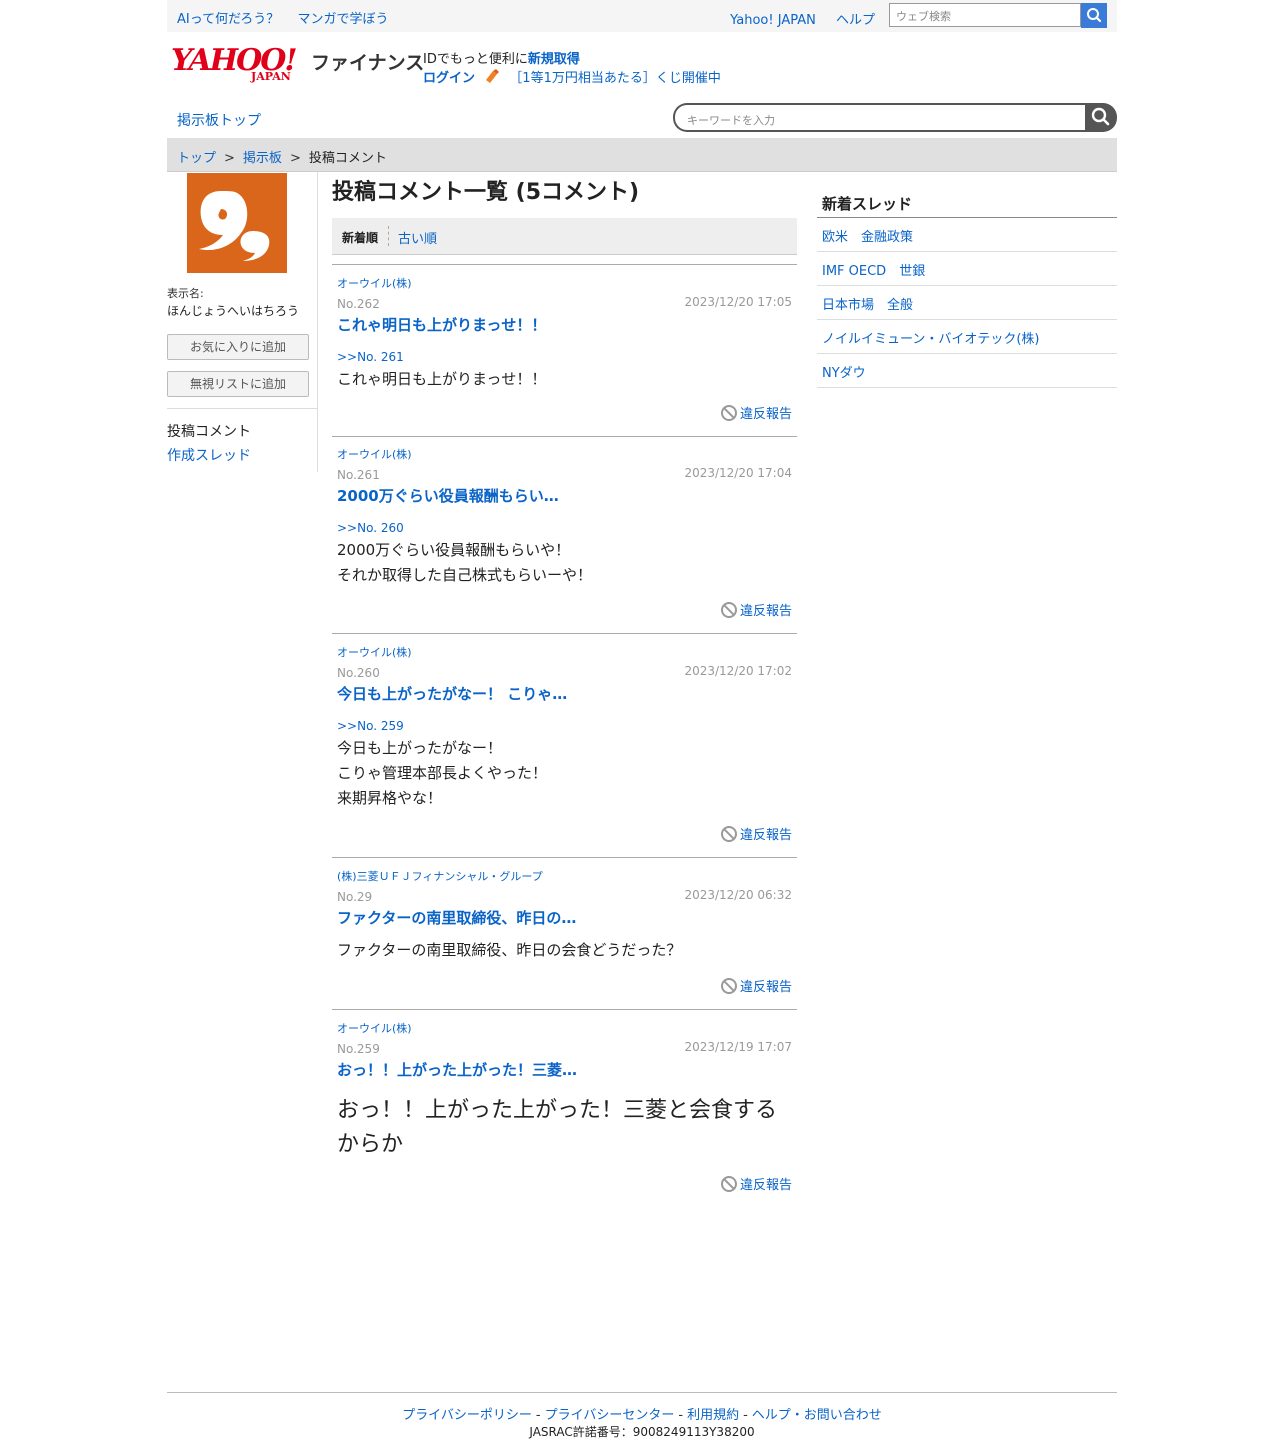  Describe the element at coordinates (855, 20) in the screenshot. I see `link-help: ヘルプ` at that location.